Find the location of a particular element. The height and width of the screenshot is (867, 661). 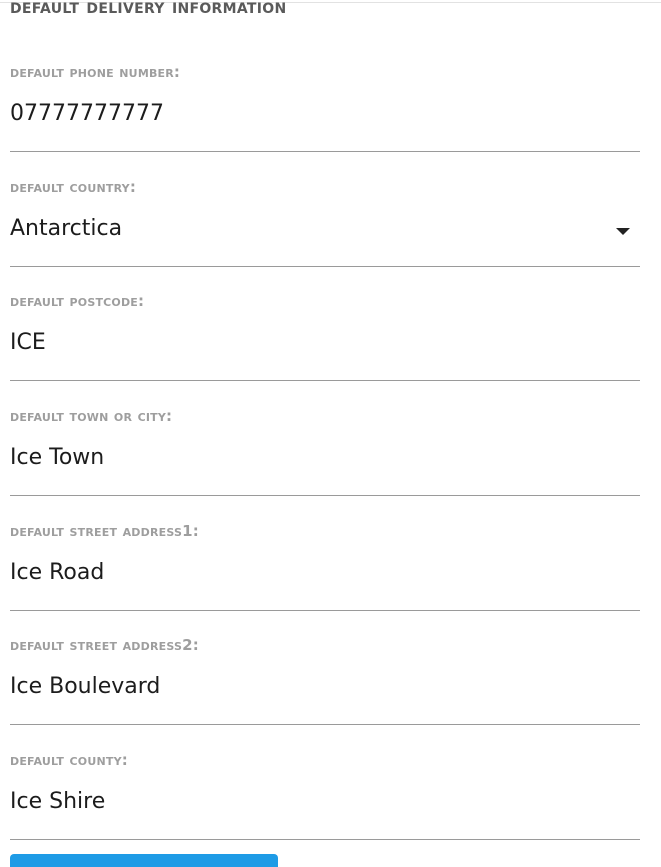

county-field: Default County: Ice Shire is located at coordinates (325, 808).